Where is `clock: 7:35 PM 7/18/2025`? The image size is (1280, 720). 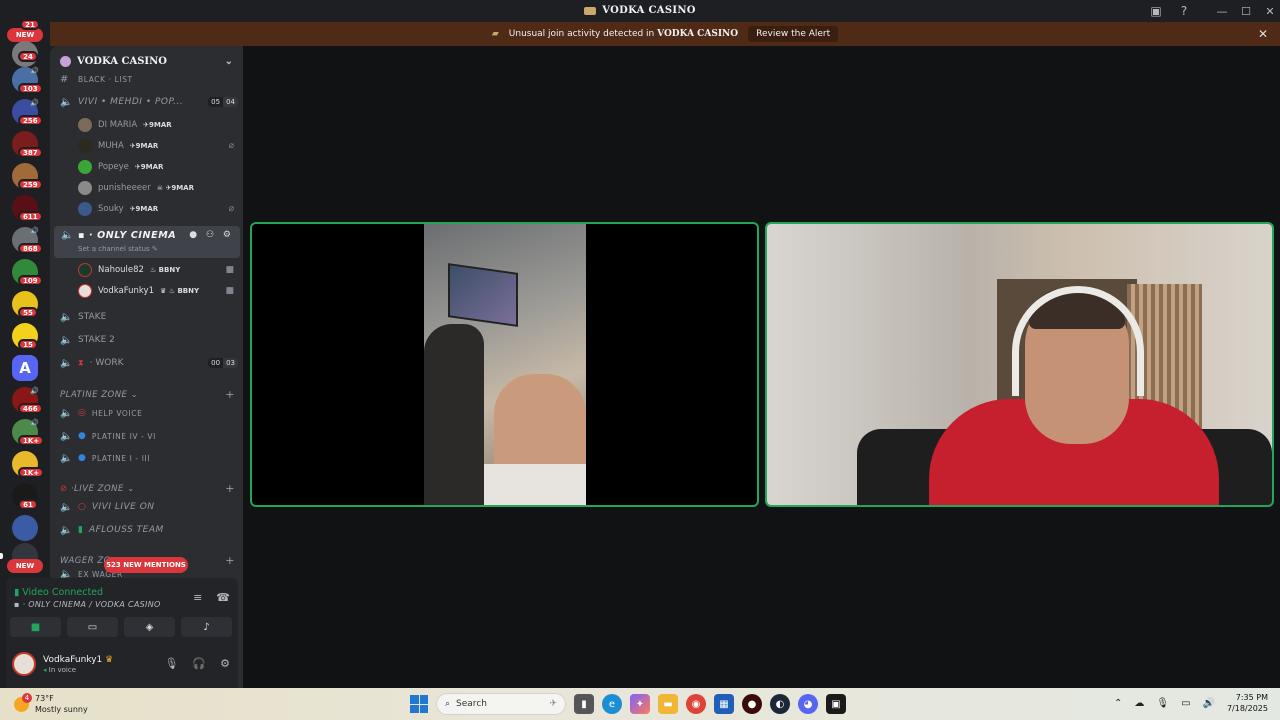
clock: 7:35 PM 7/18/2025 is located at coordinates (1247, 703).